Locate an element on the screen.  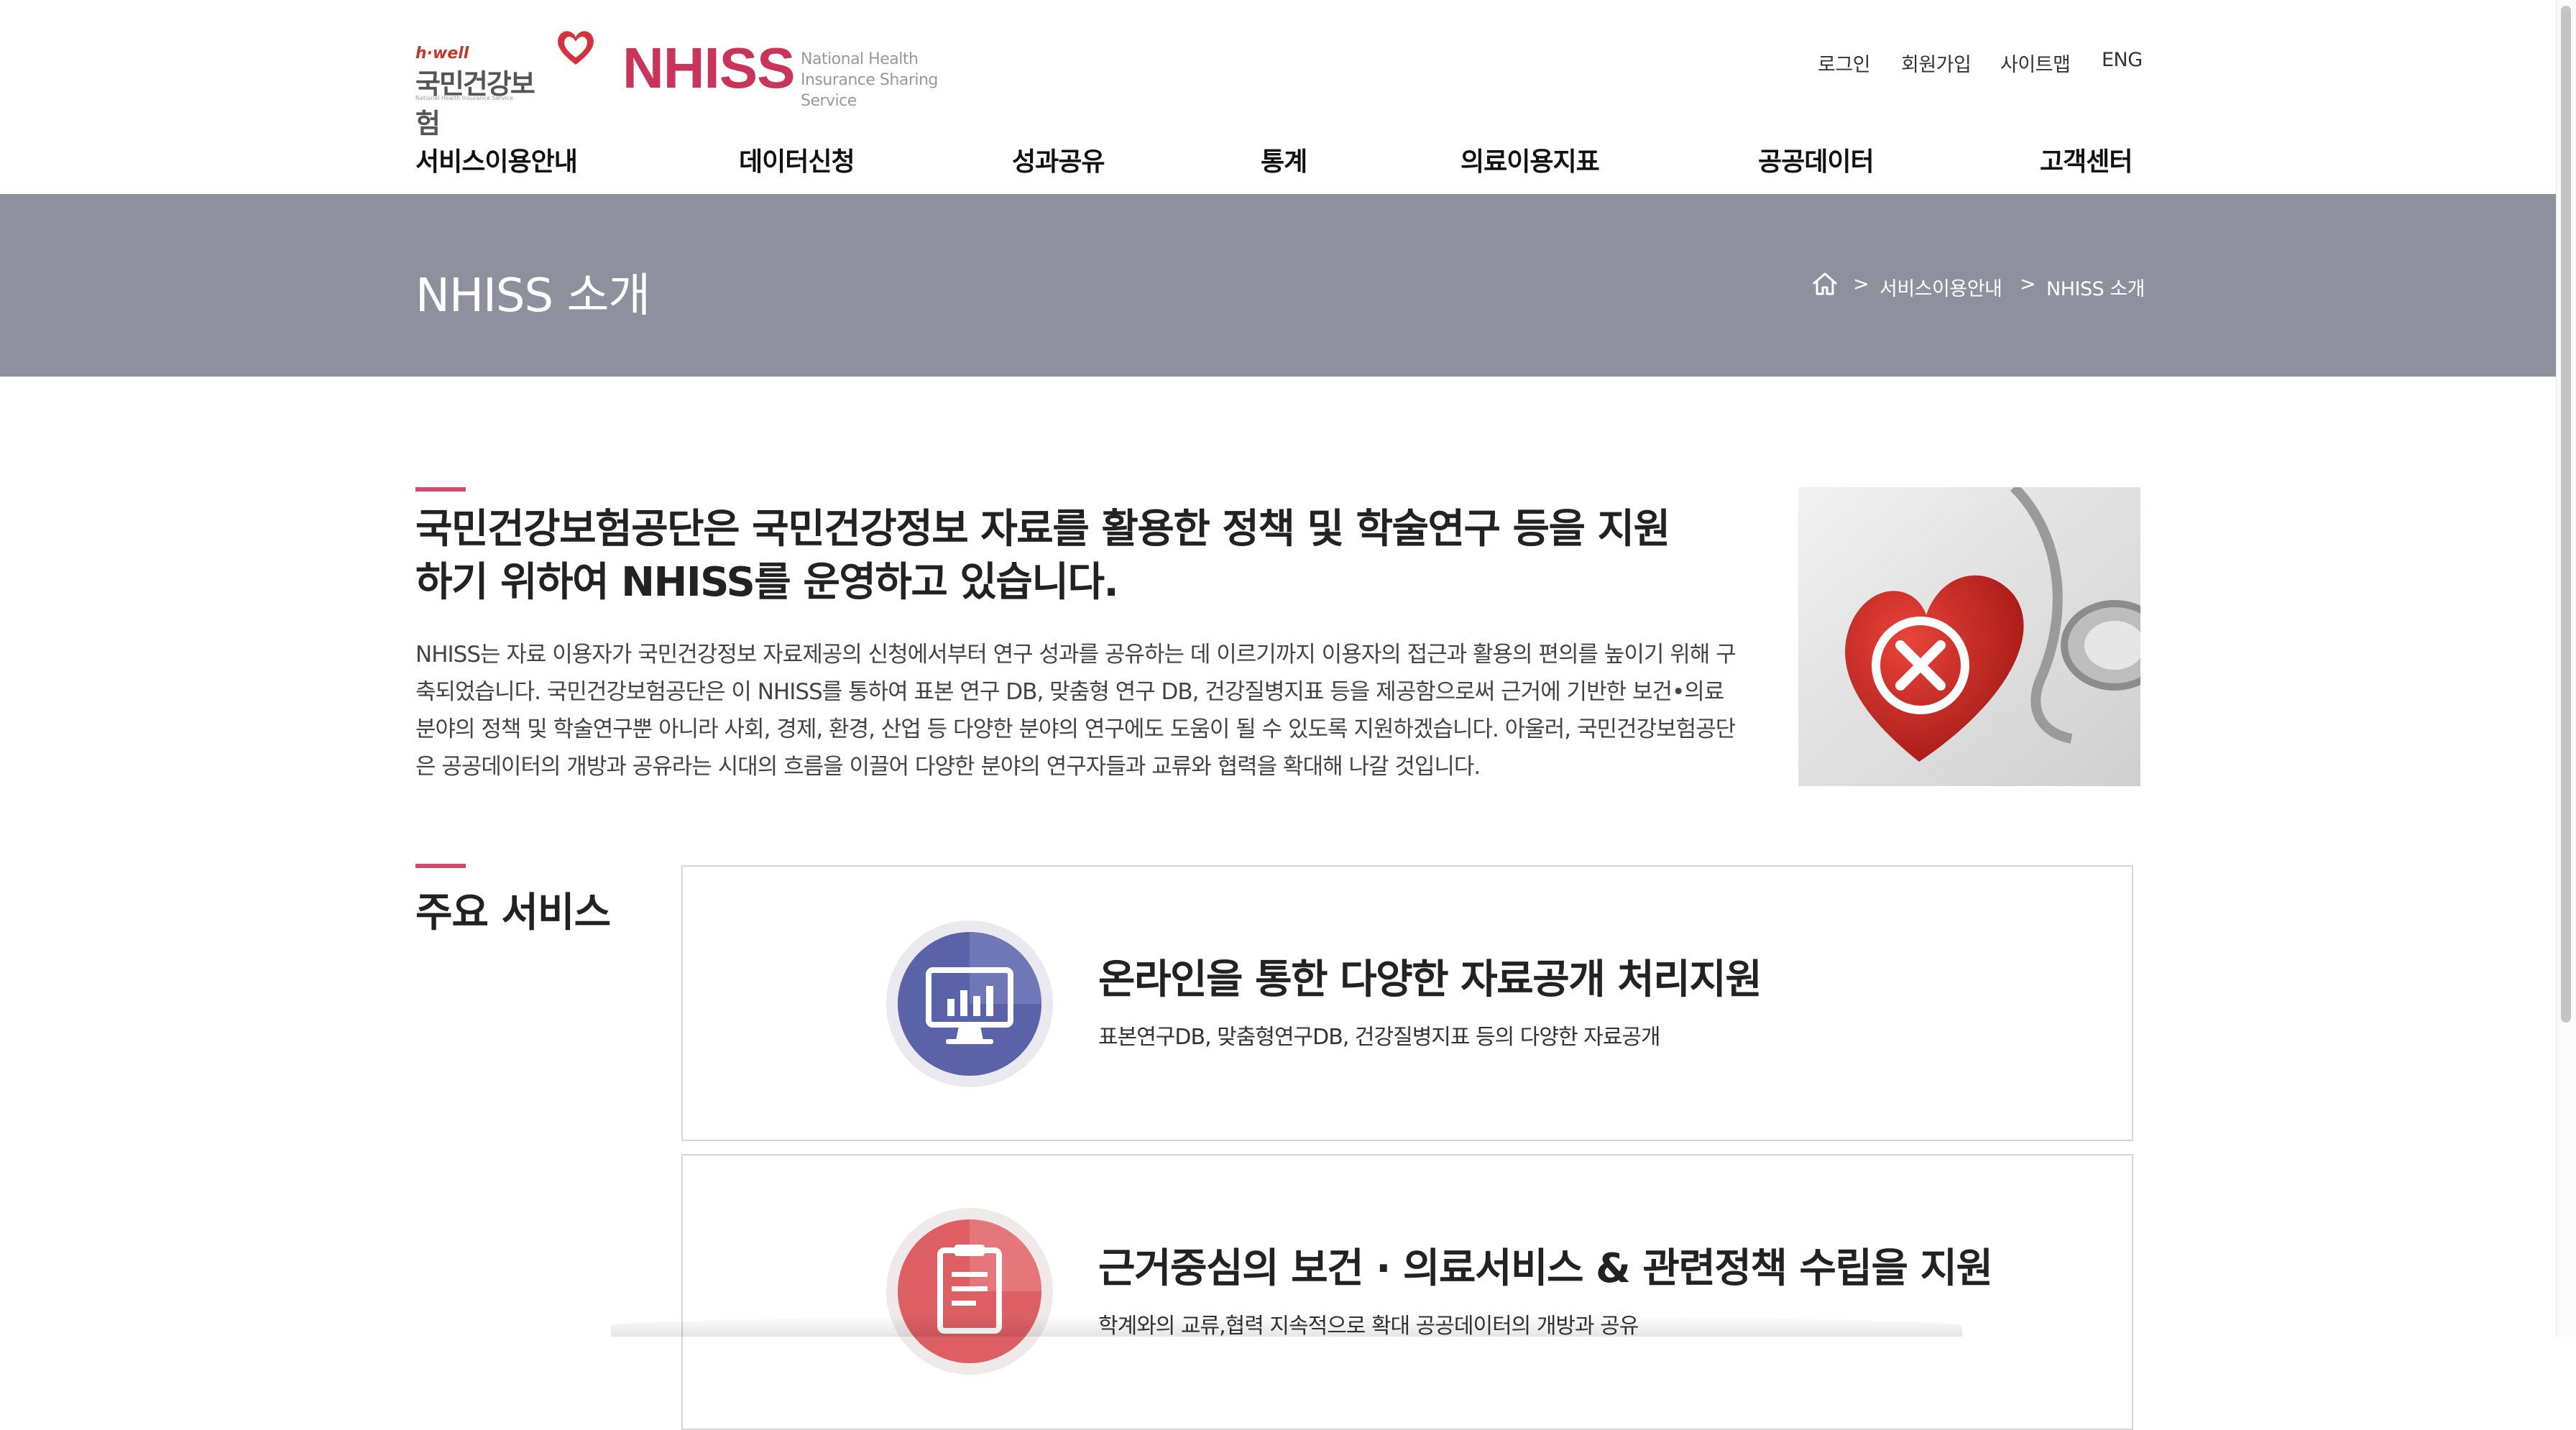
hwell-tag: h·well is located at coordinates (442, 54).